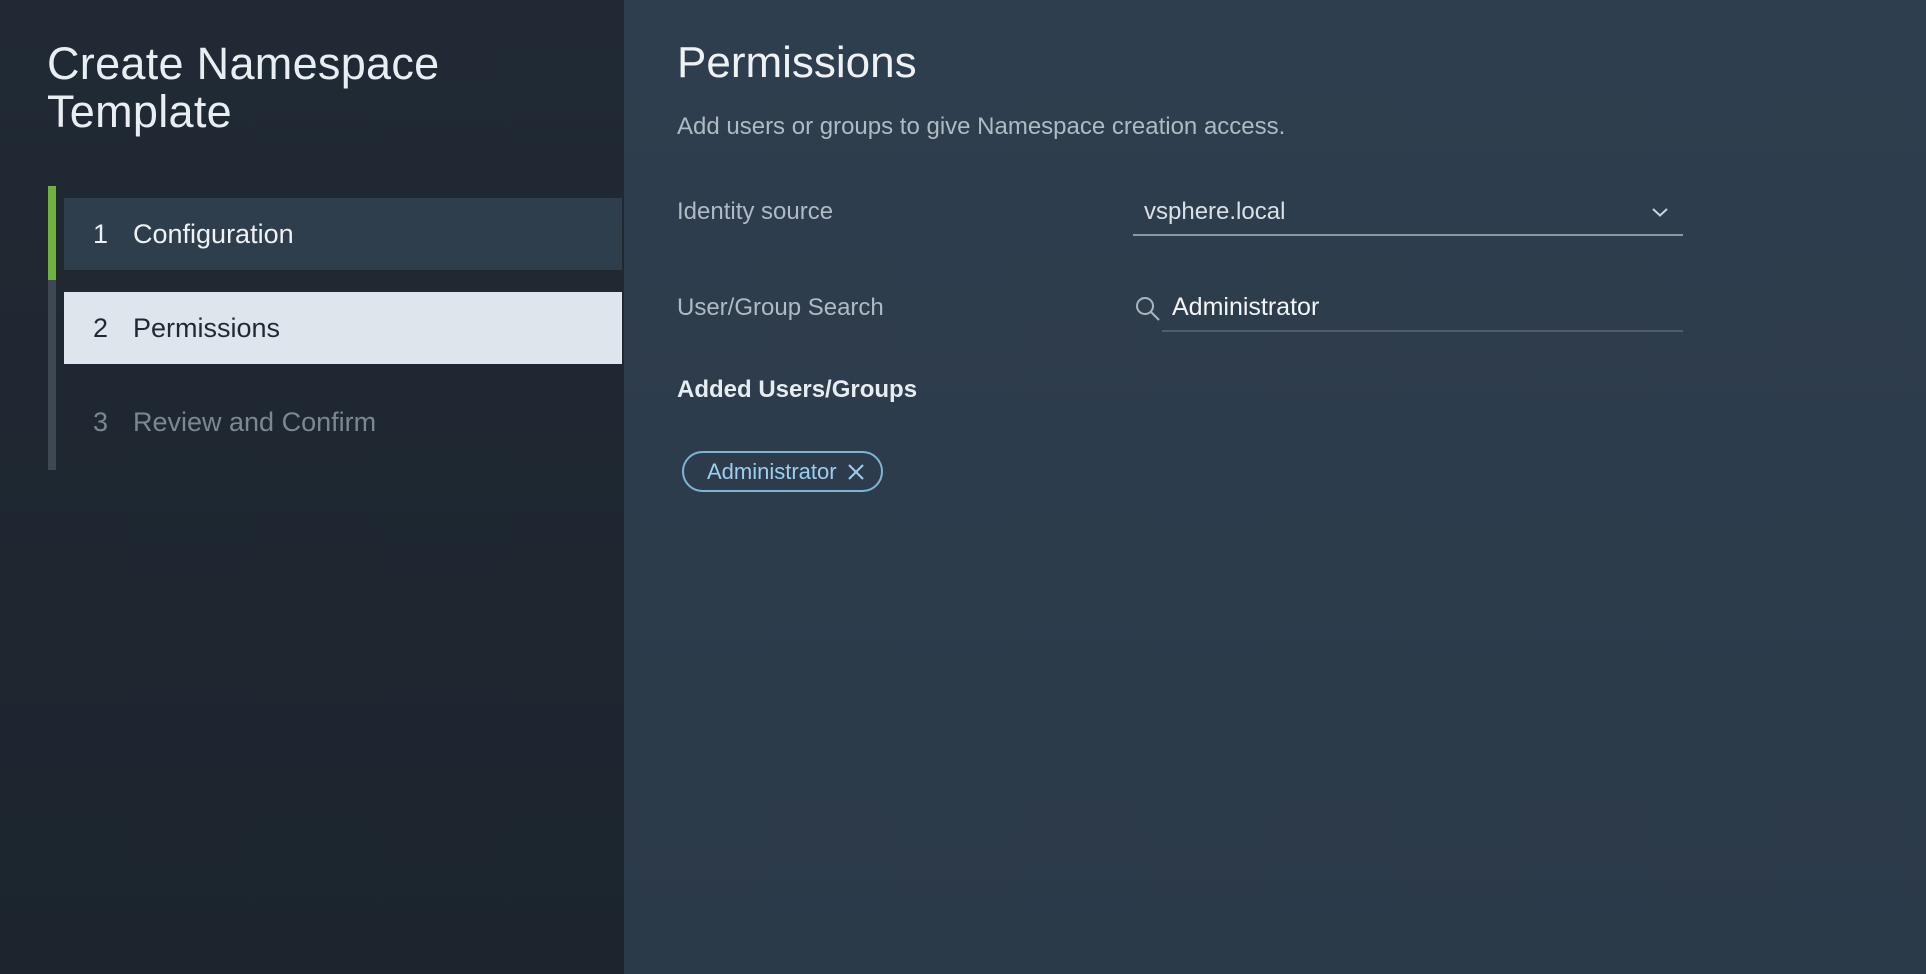  I want to click on step-number: 3, so click(101, 421).